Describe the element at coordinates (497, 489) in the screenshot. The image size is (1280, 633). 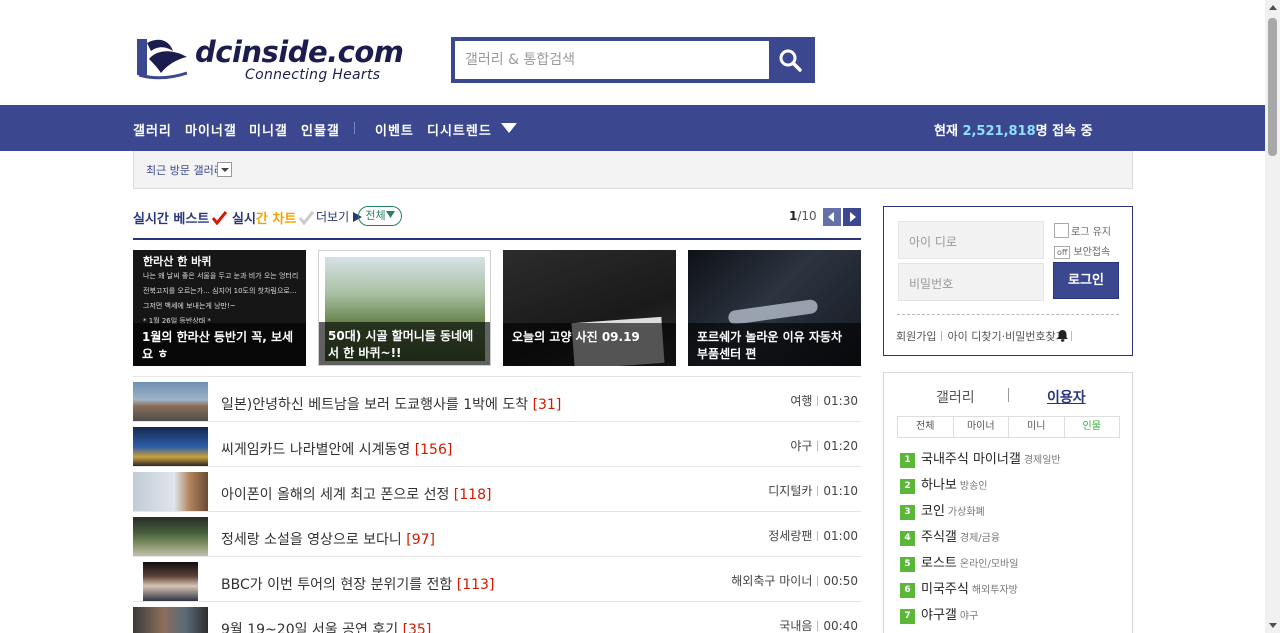
I see `list-item: 아이폰이 올해의 세계 최고 폰으로 선정 [118] 디지털카 01:10` at that location.